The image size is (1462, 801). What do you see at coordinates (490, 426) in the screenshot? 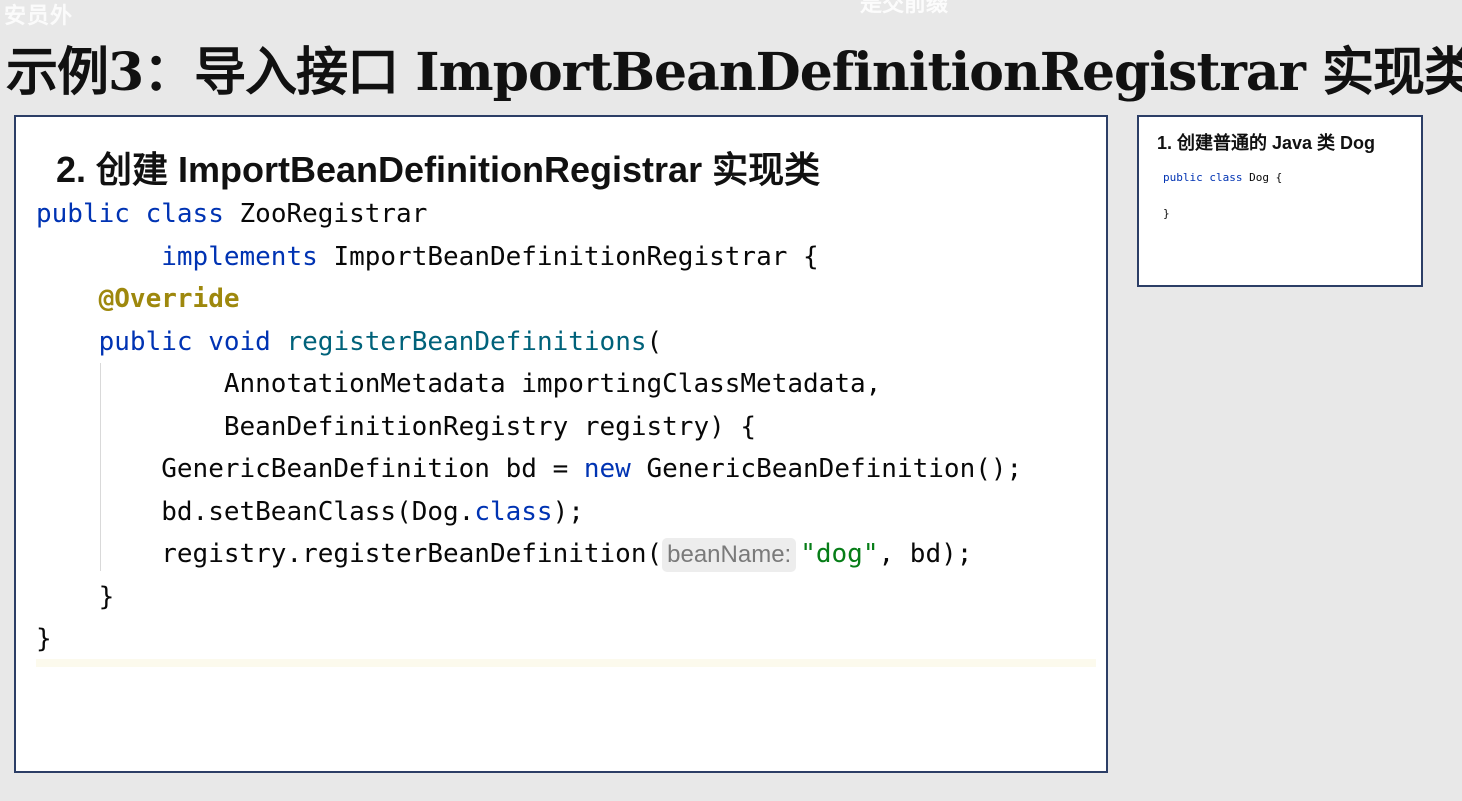
I see `parameter: BeanDefinitionRegistry registry) {` at bounding box center [490, 426].